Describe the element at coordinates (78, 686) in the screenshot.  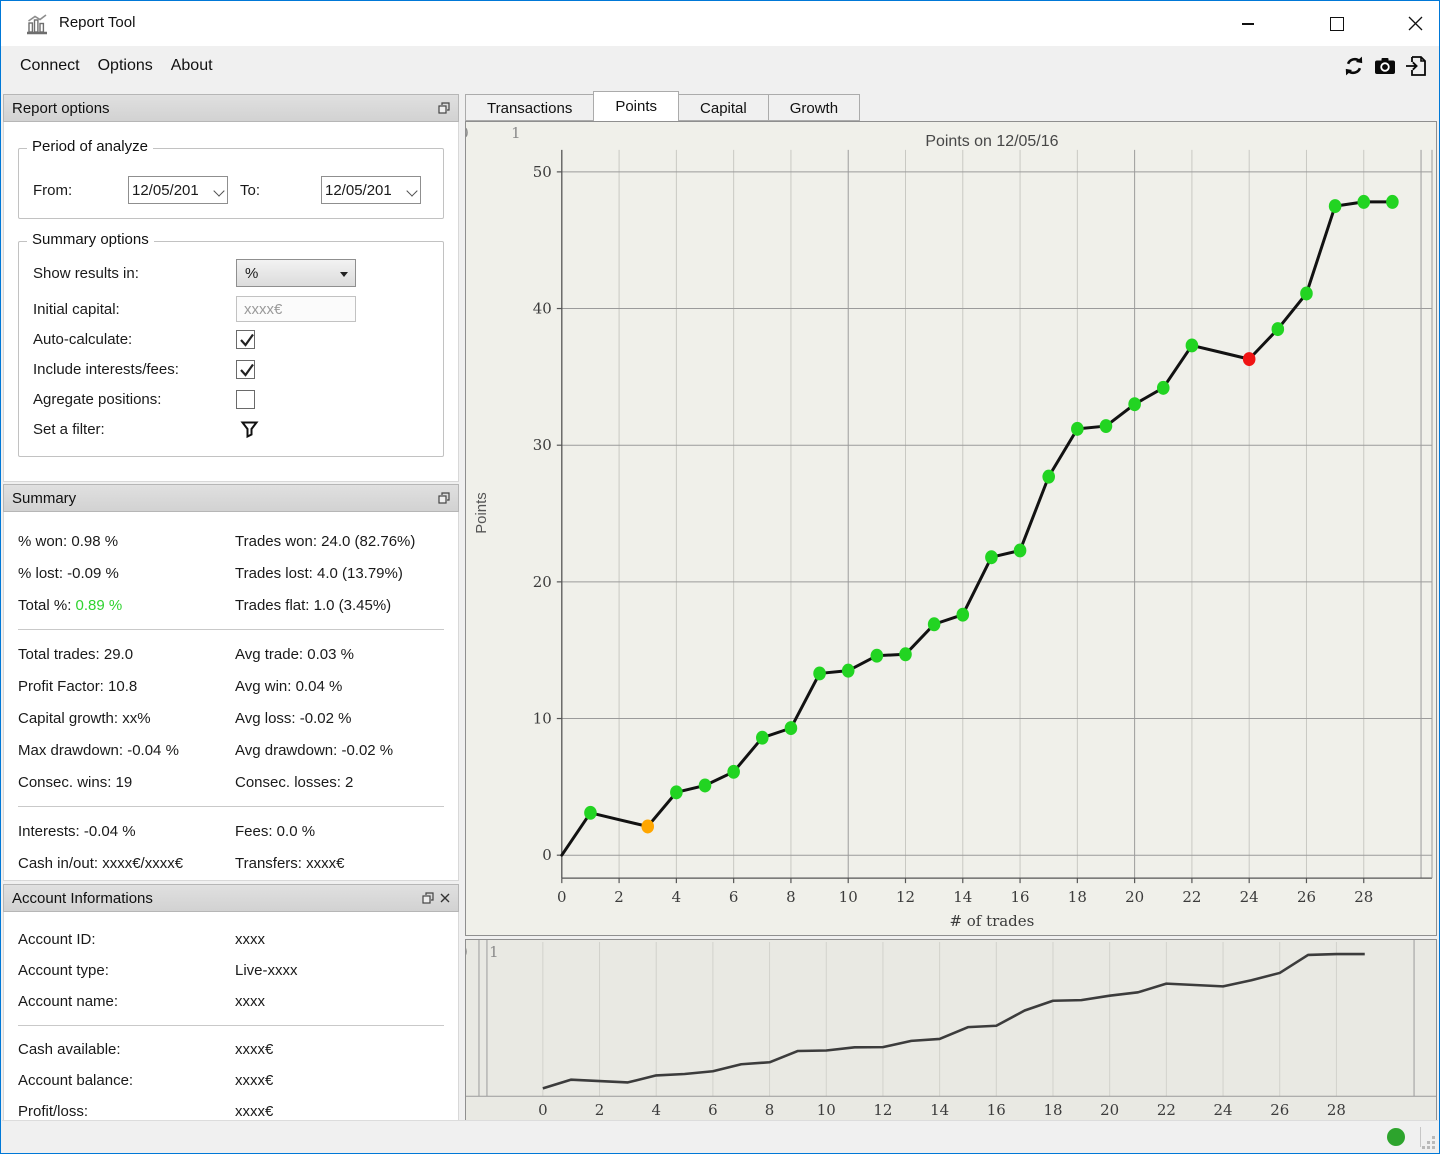
I see `summary-left-cell: Profit Factor: 10.8` at that location.